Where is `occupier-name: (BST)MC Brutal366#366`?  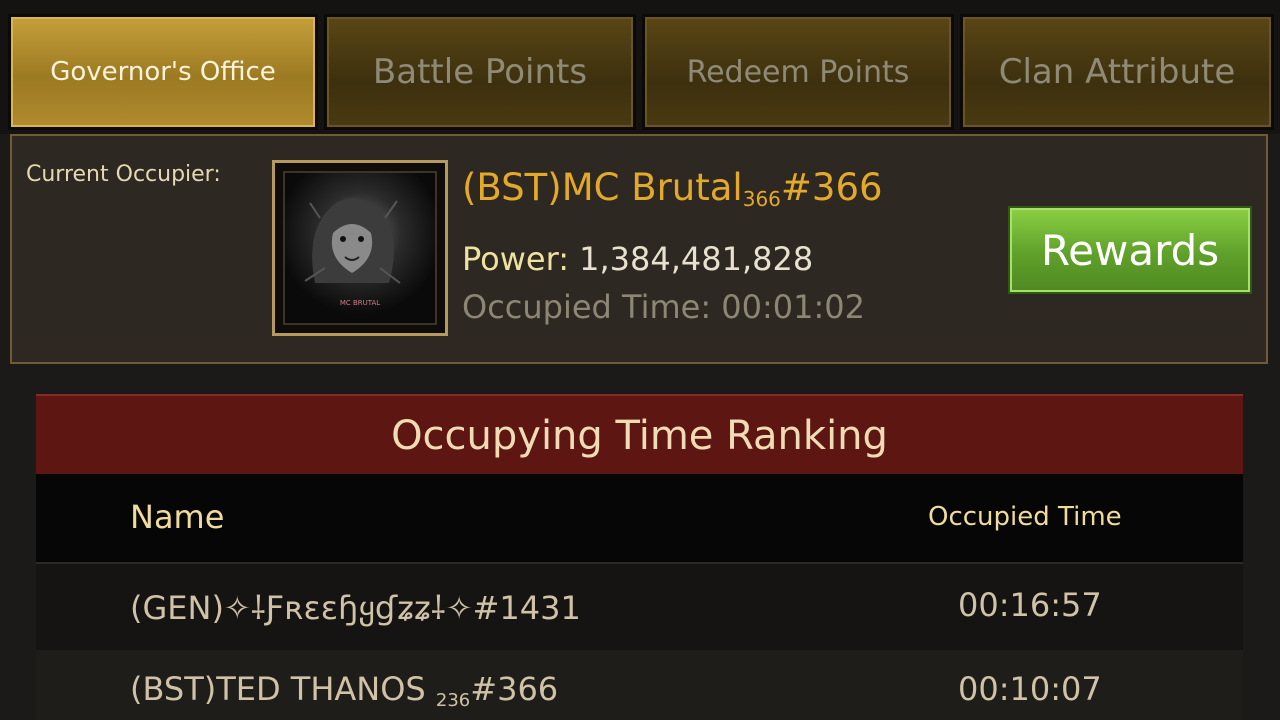
occupier-name: (BST)MC Brutal366#366 is located at coordinates (672, 188).